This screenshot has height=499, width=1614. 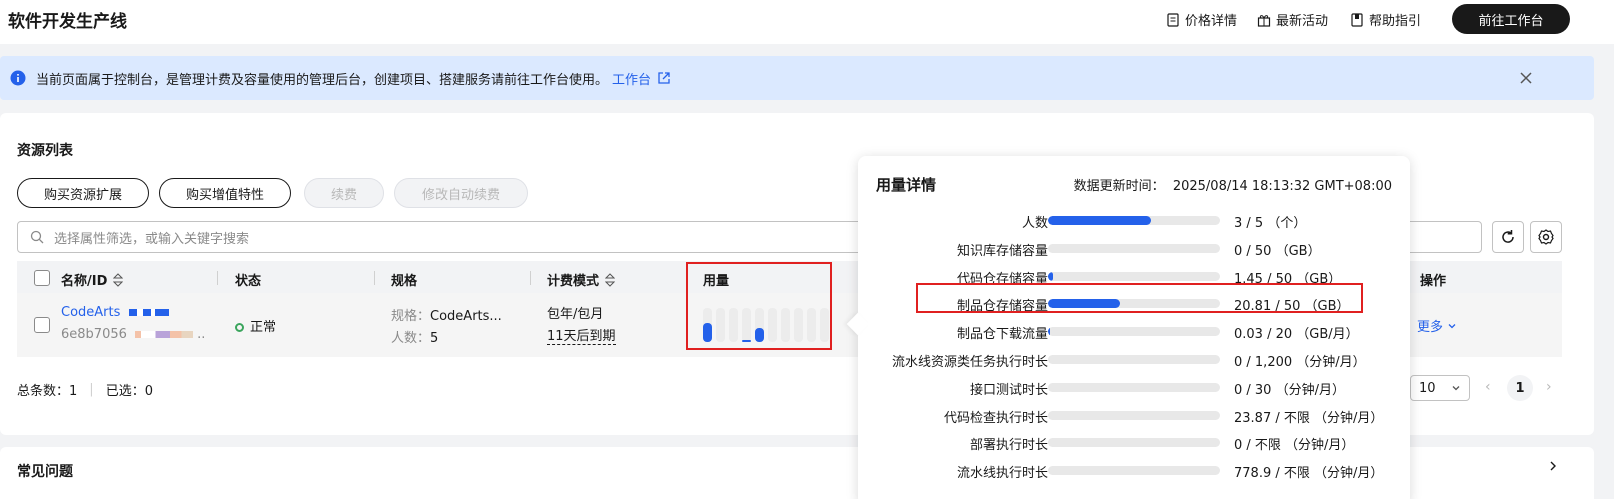 I want to click on usage-item-label: 流水线执行时长, so click(x=1002, y=474).